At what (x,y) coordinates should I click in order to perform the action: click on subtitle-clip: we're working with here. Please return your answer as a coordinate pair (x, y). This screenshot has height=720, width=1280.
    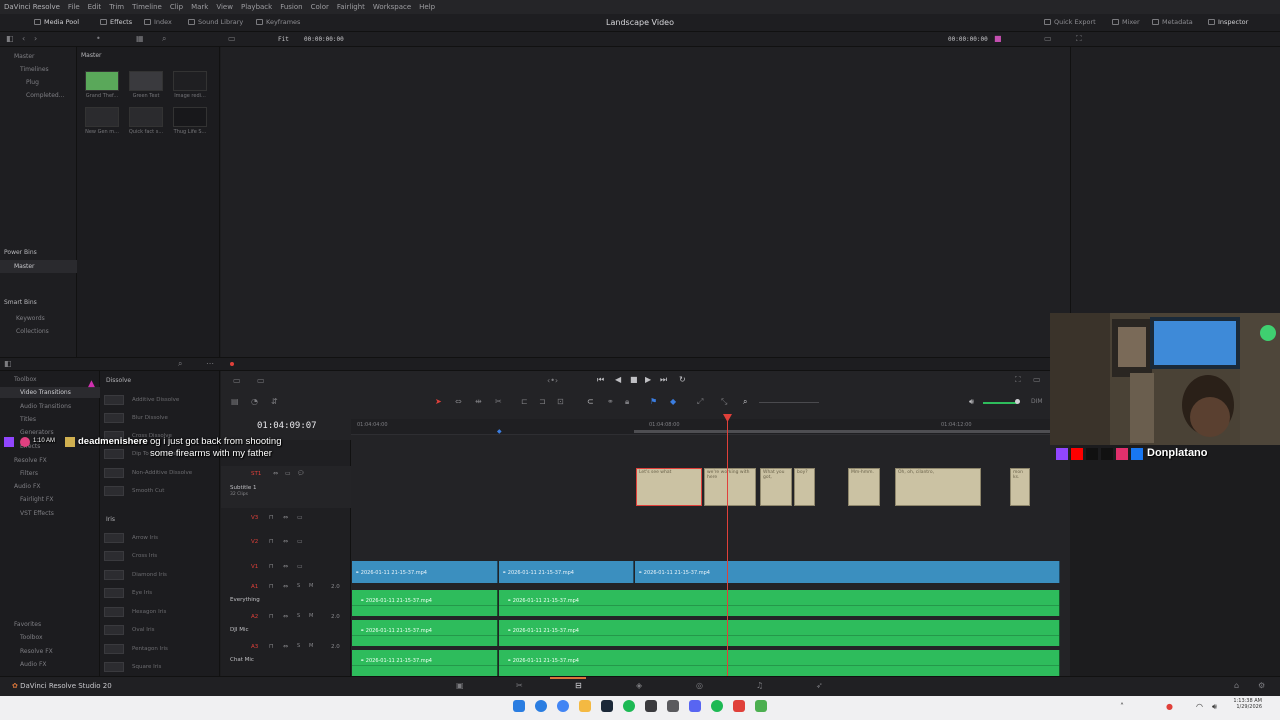
    Looking at the image, I should click on (730, 487).